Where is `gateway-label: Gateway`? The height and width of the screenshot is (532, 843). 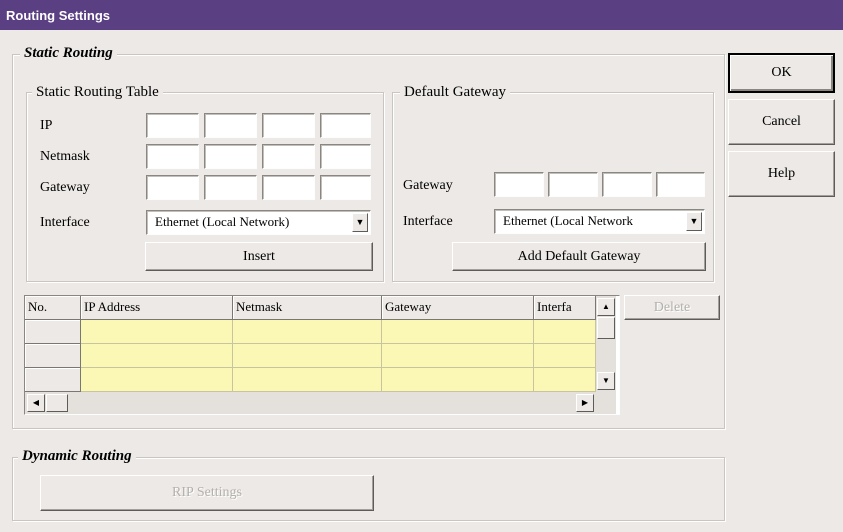
gateway-label: Gateway is located at coordinates (65, 187).